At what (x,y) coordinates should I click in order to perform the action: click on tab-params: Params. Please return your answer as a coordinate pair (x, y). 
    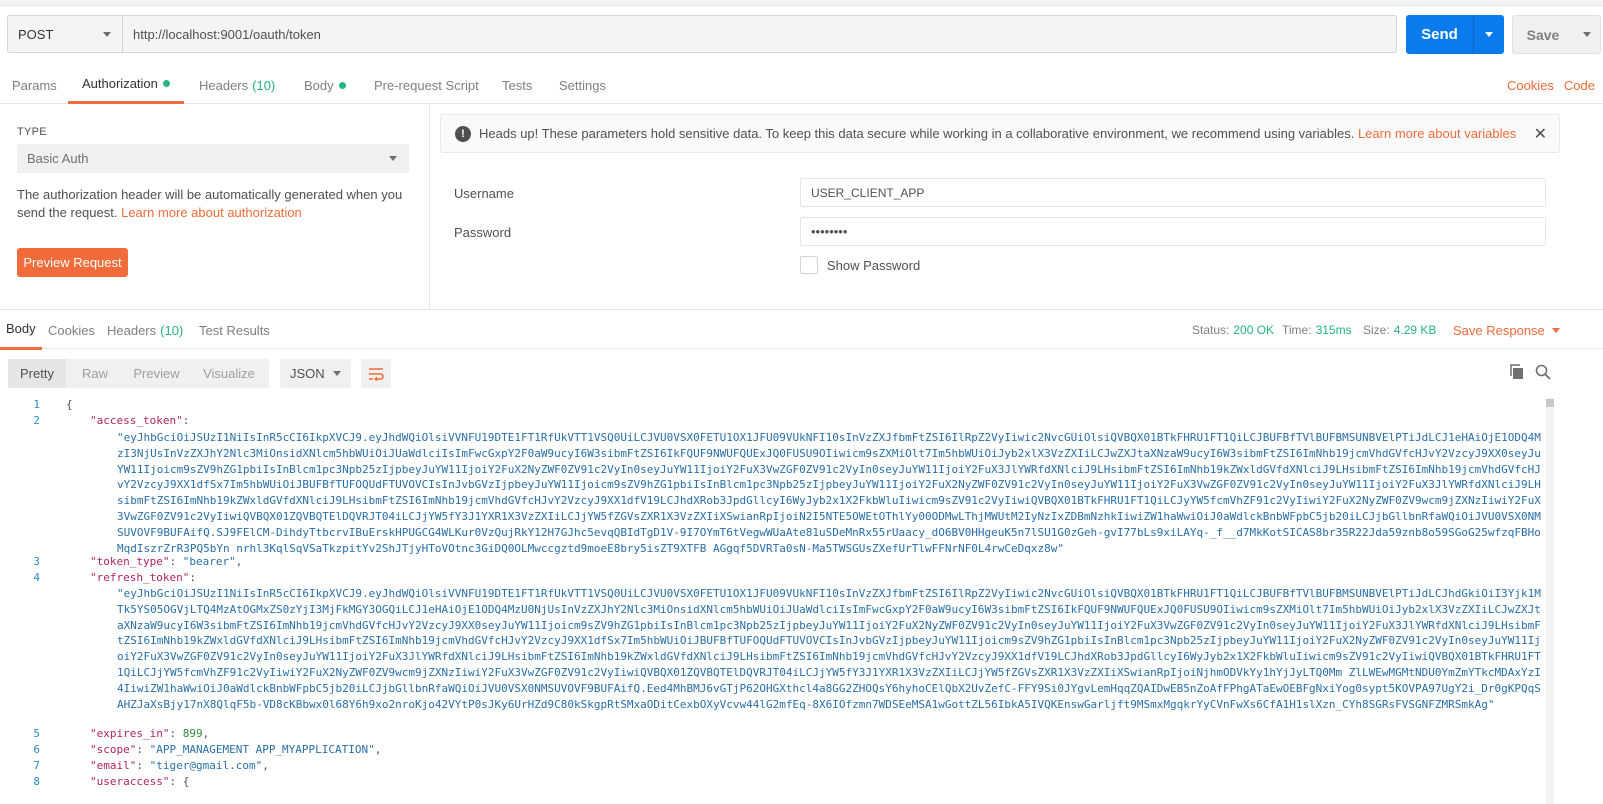
    Looking at the image, I should click on (34, 85).